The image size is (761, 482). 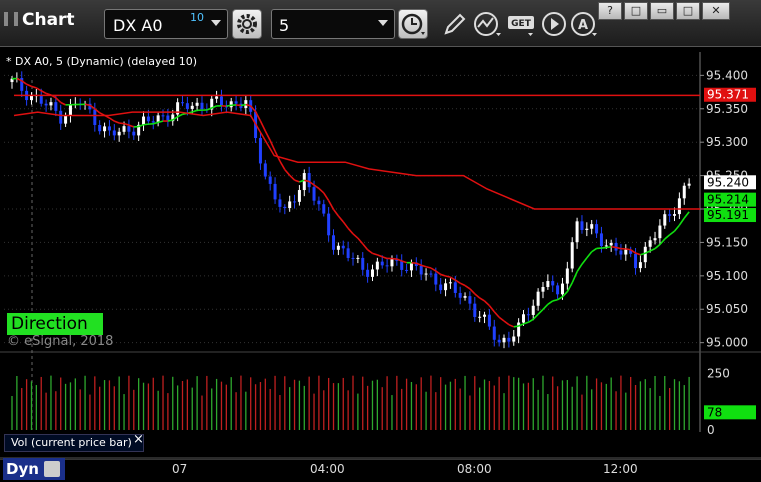 I want to click on close-icon: ×, so click(x=138, y=439).